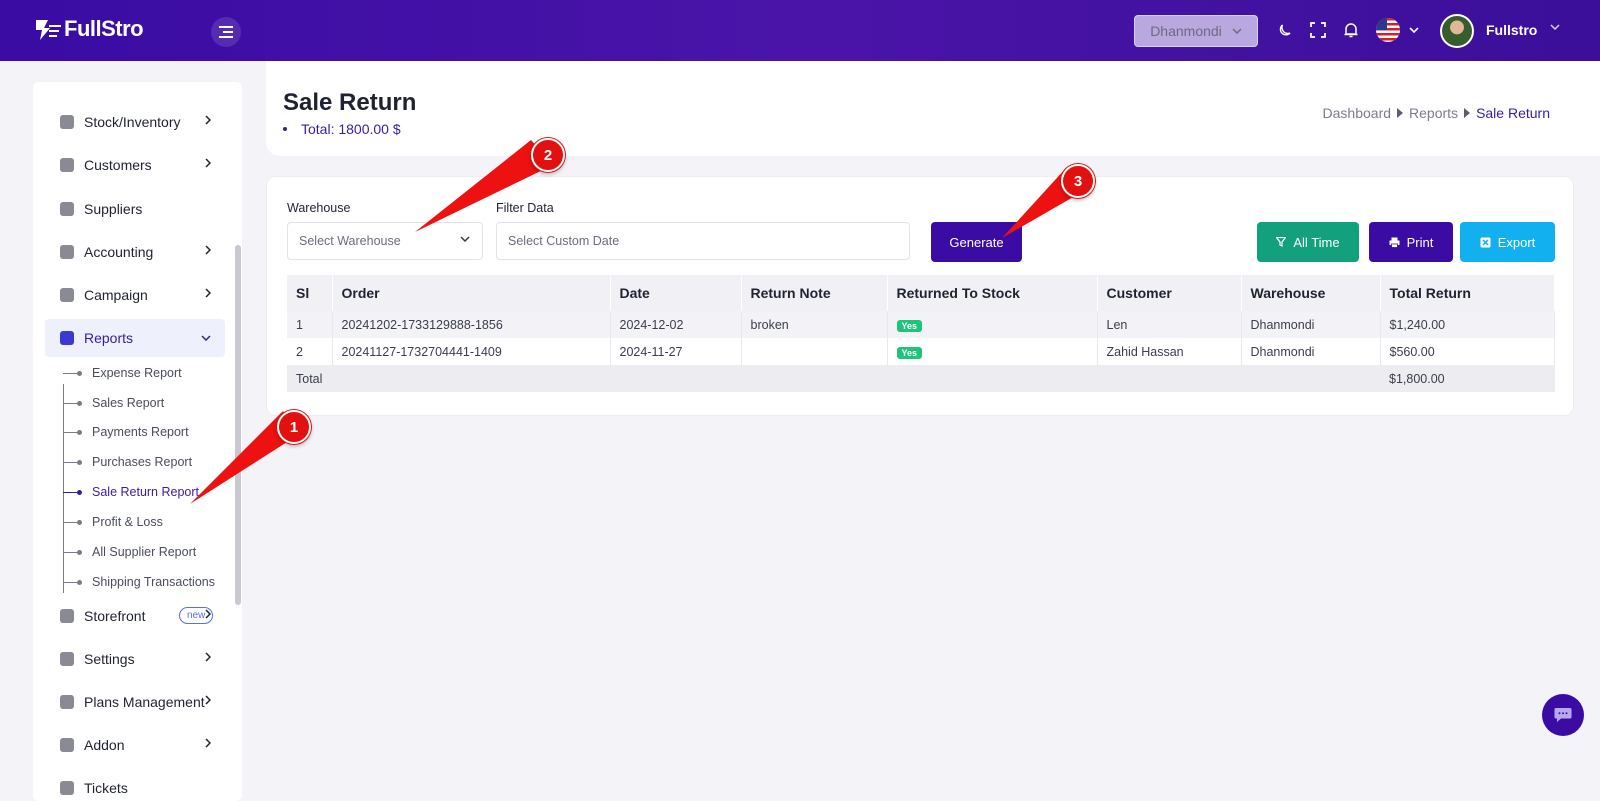  I want to click on sidebar-scrollbar, so click(238, 425).